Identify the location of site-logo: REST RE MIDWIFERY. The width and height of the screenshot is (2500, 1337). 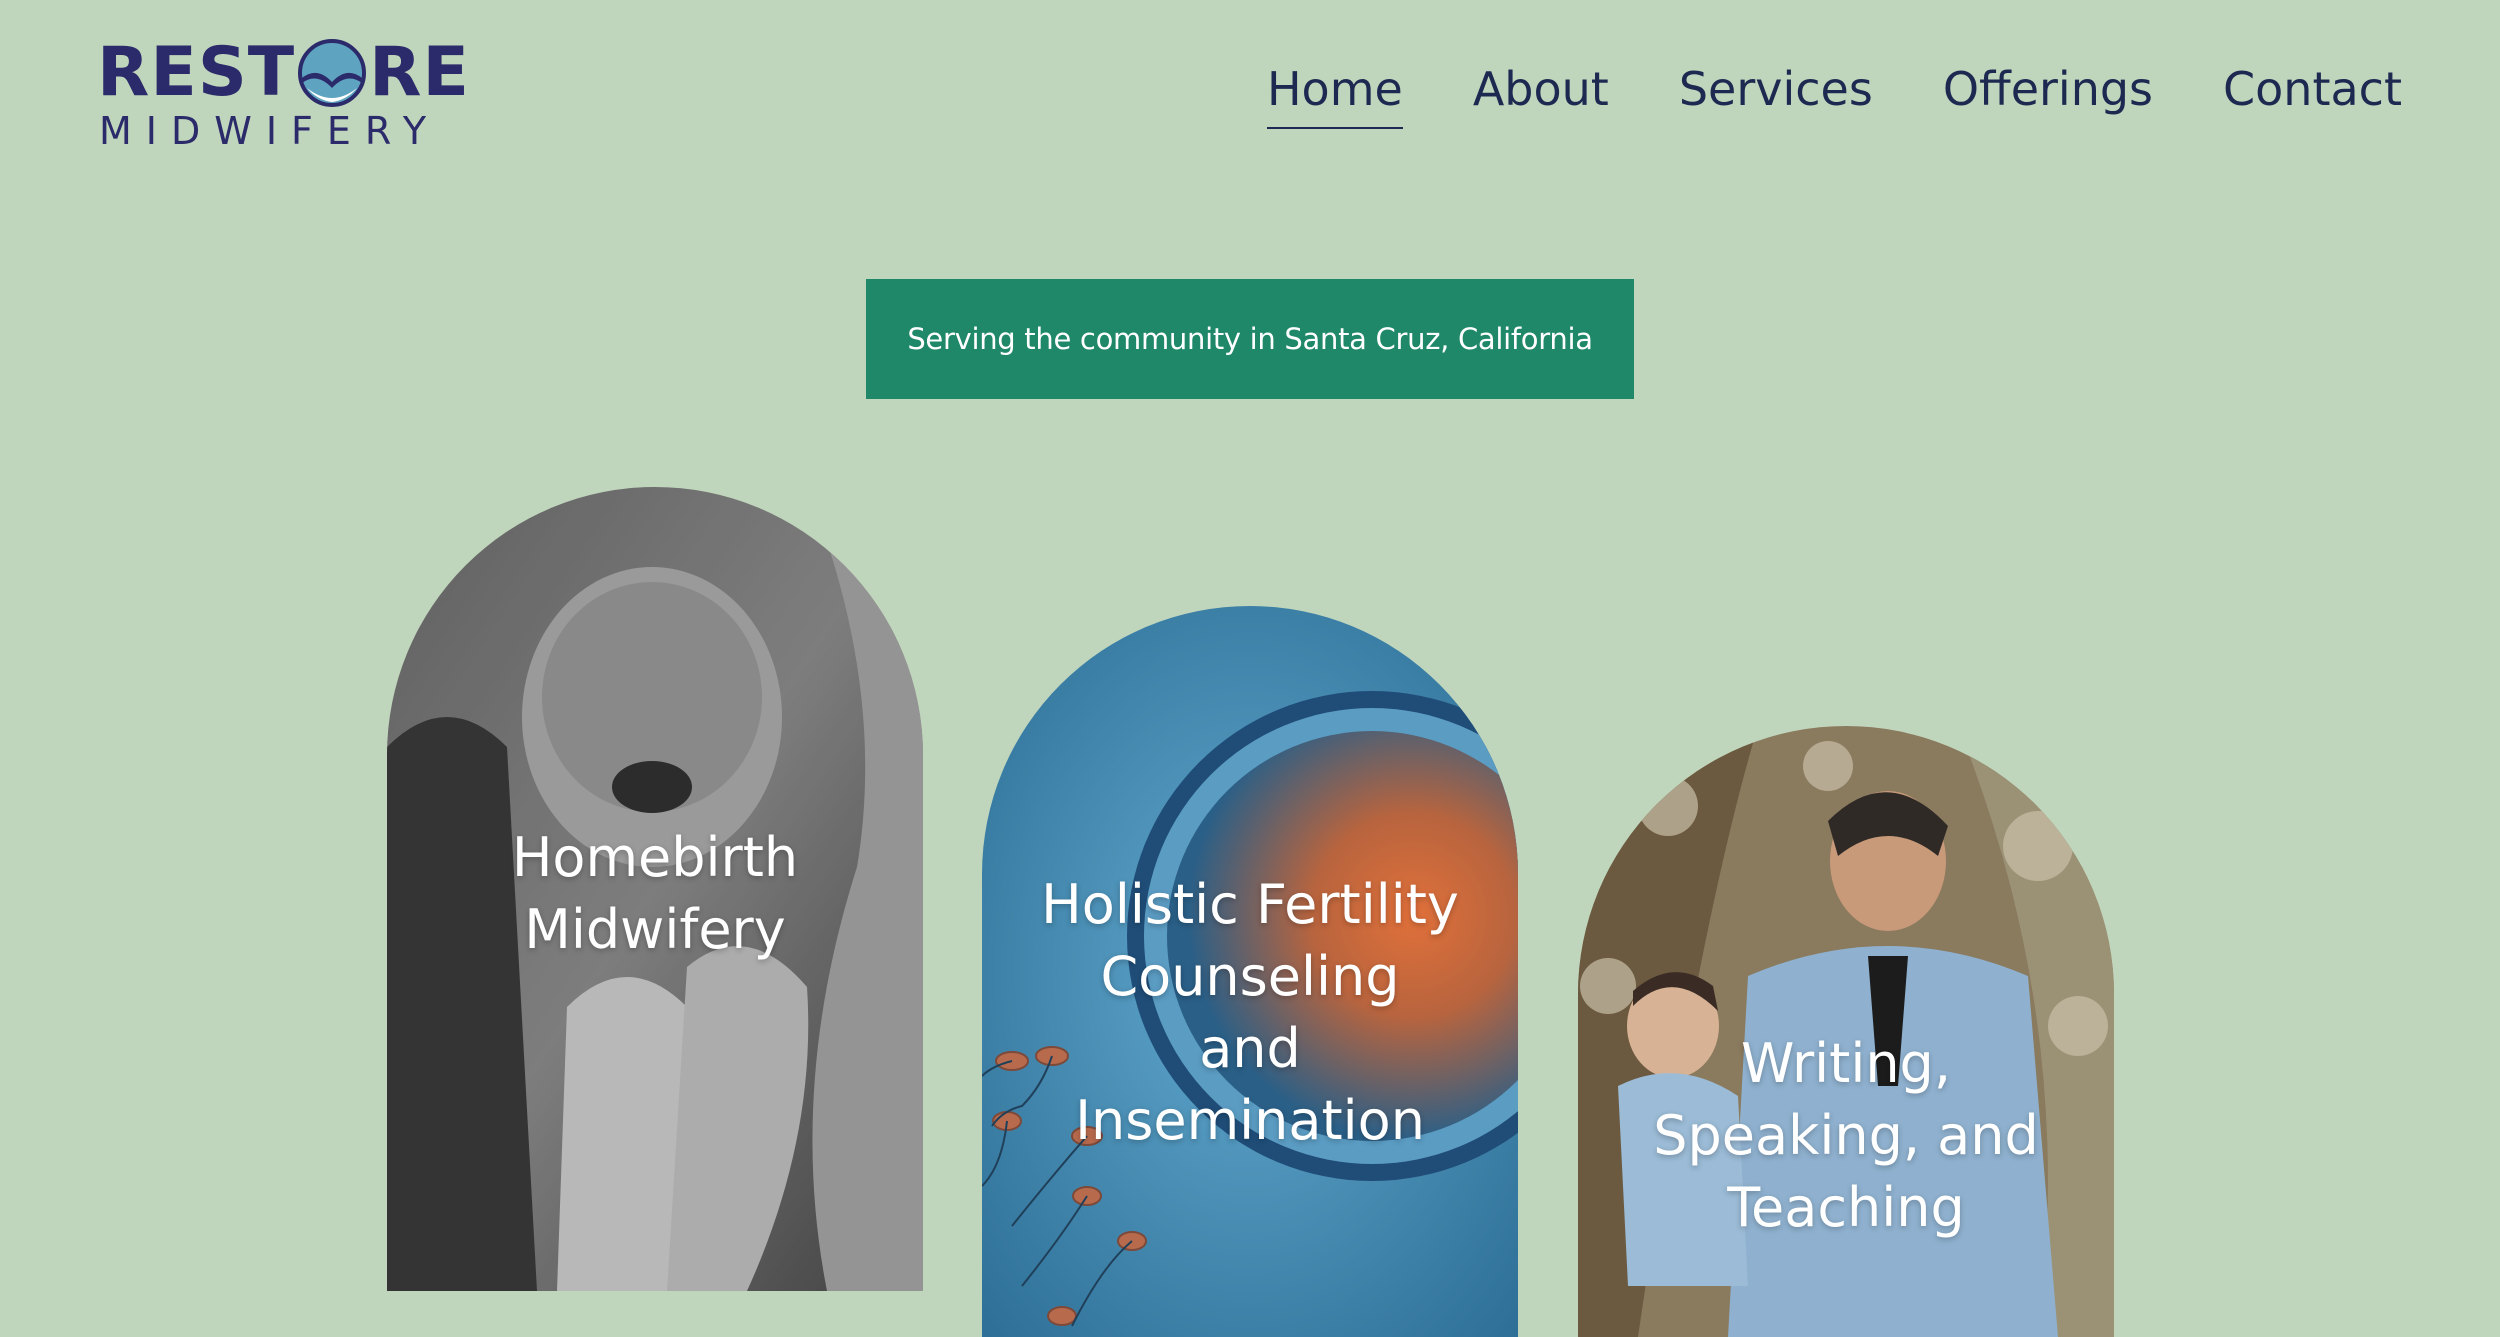
(283, 92).